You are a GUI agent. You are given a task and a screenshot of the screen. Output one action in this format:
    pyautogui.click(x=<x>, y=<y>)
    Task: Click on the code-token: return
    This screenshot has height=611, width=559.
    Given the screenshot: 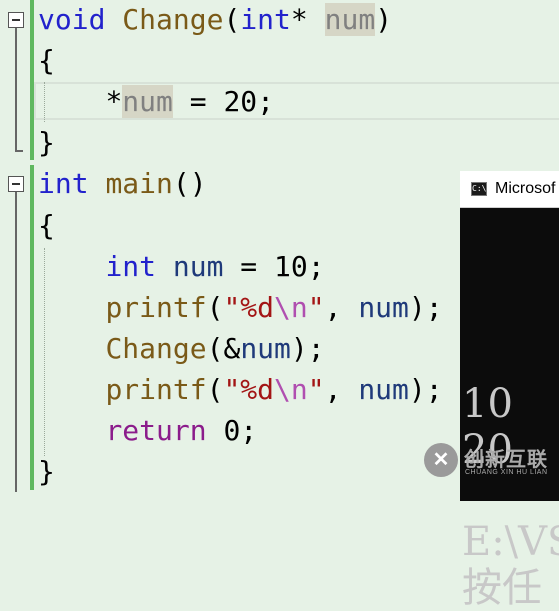 What is the action you would take?
    pyautogui.click(x=156, y=430)
    